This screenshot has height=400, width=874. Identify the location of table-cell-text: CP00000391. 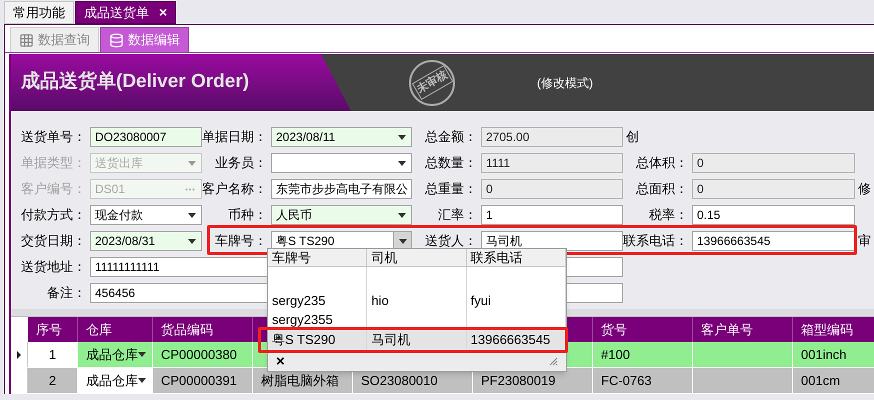
(199, 381).